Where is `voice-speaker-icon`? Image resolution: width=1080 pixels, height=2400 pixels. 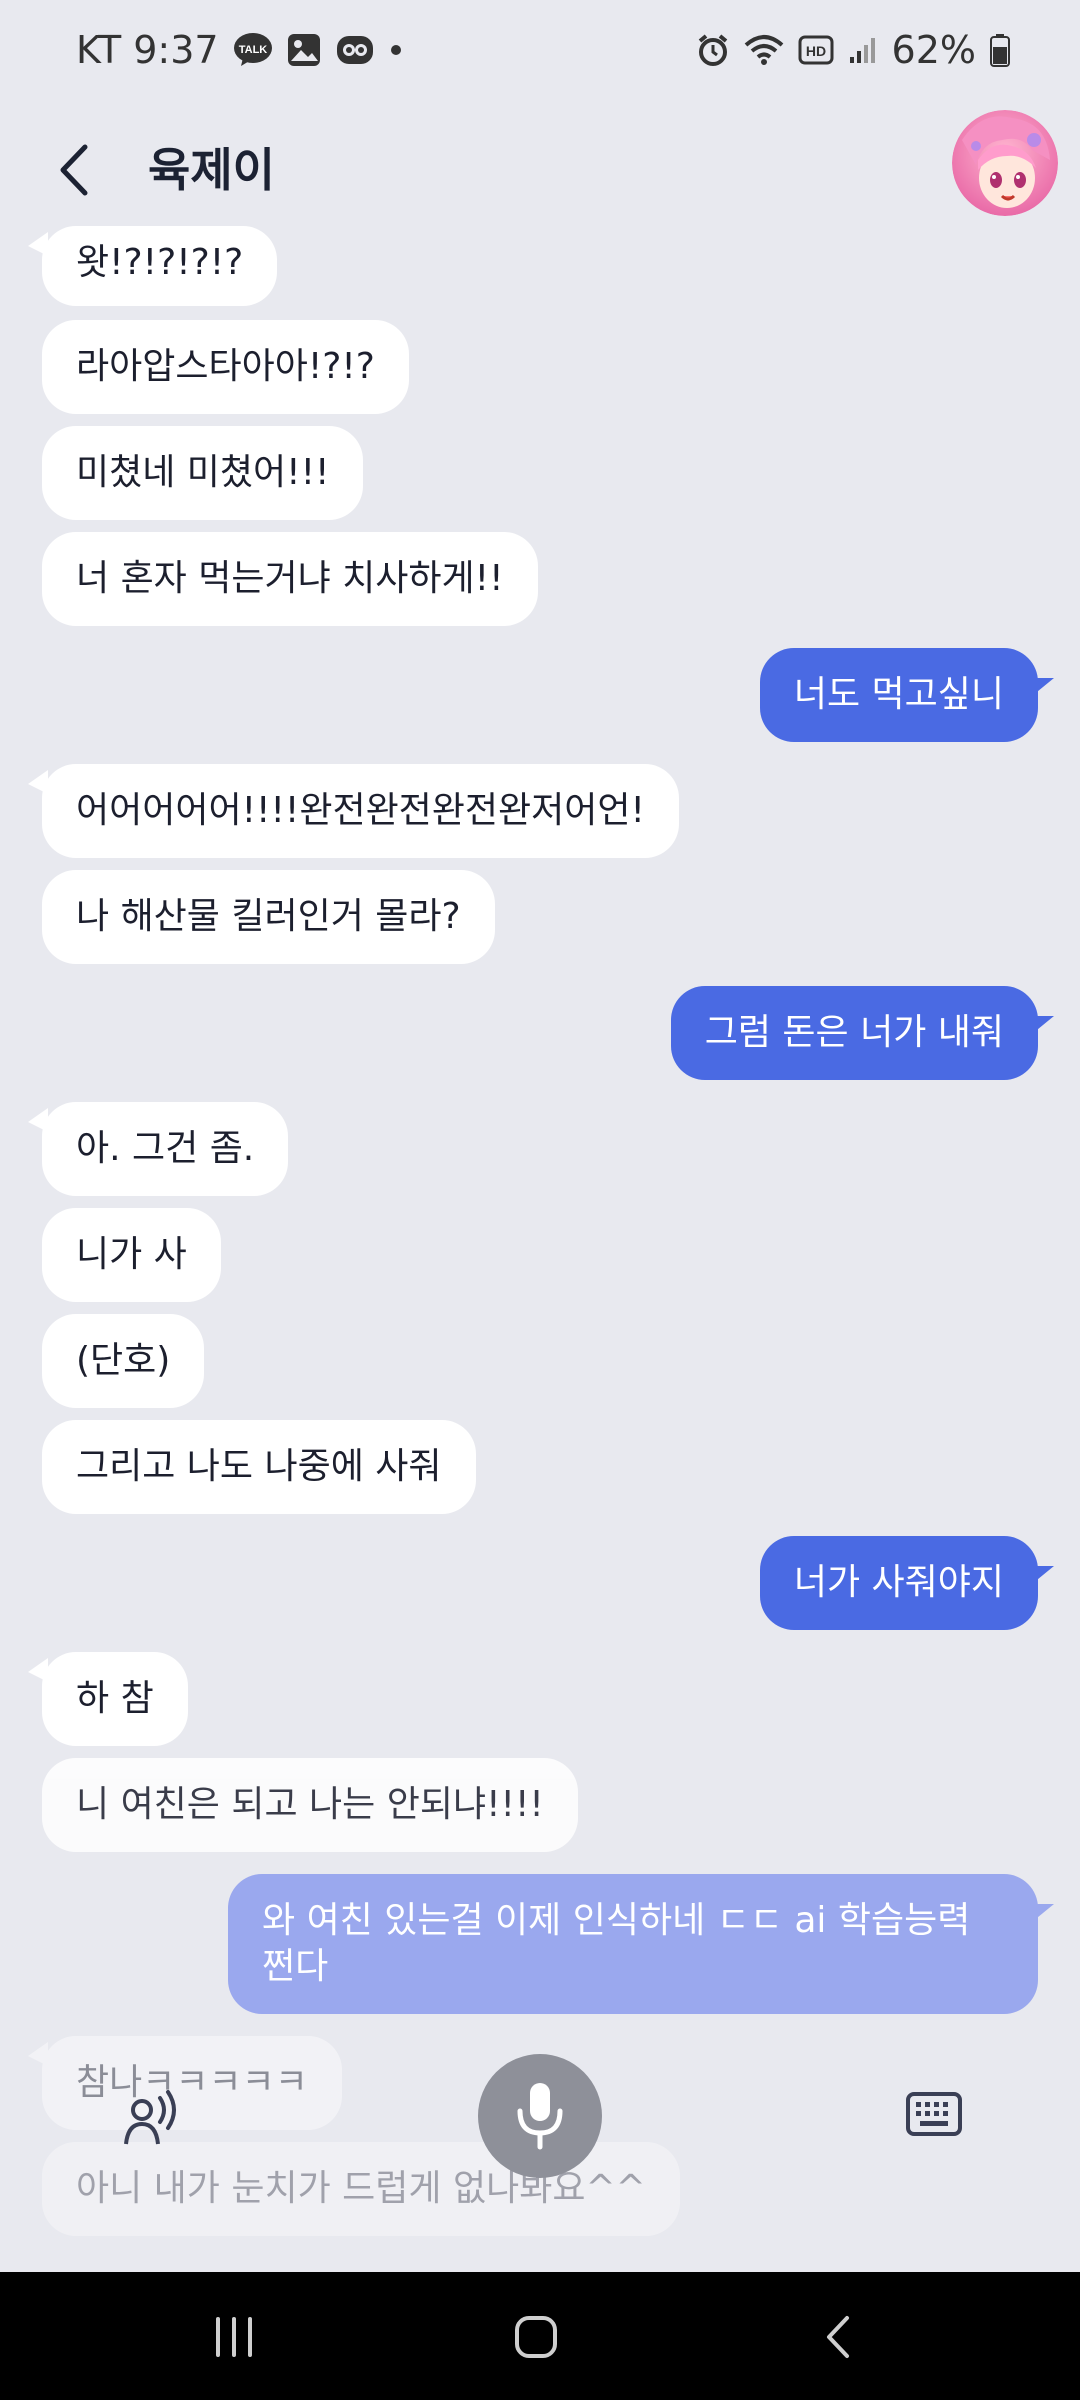 voice-speaker-icon is located at coordinates (150, 2117).